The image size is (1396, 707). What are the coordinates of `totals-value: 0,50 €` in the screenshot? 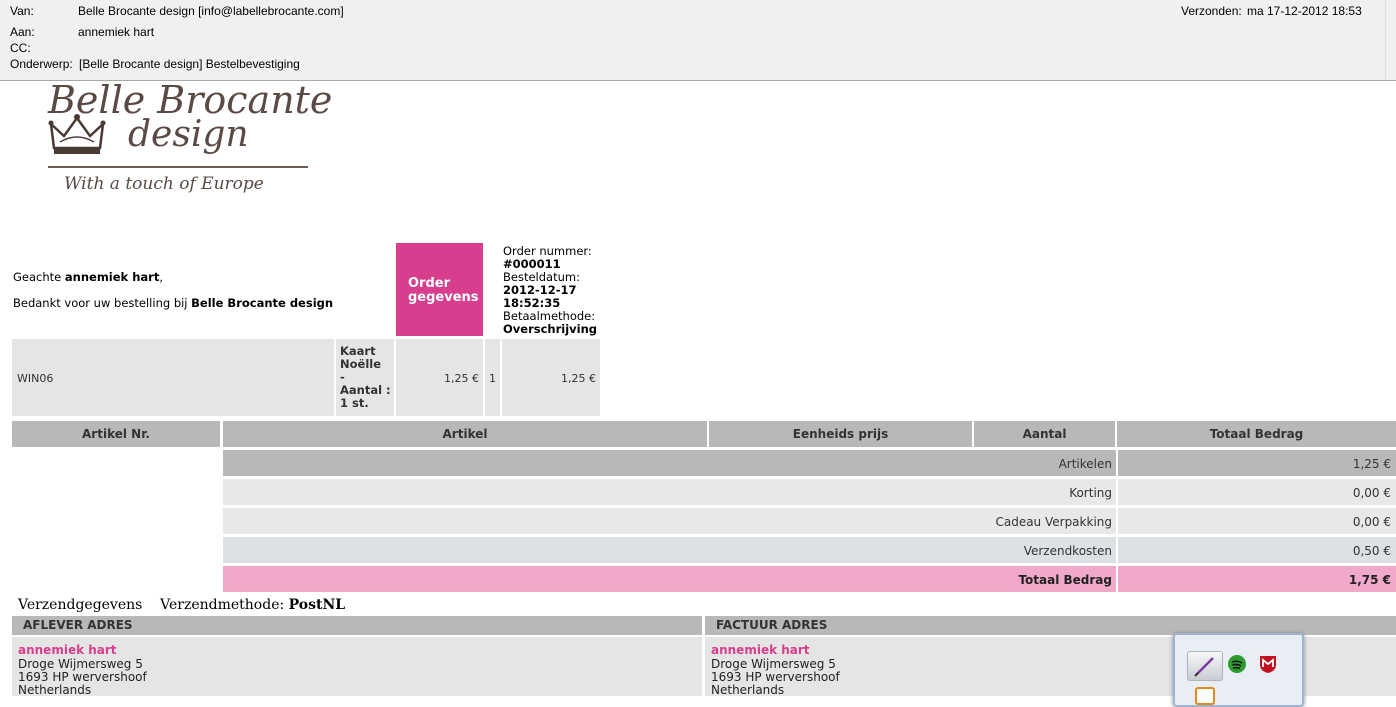 It's located at (1371, 551).